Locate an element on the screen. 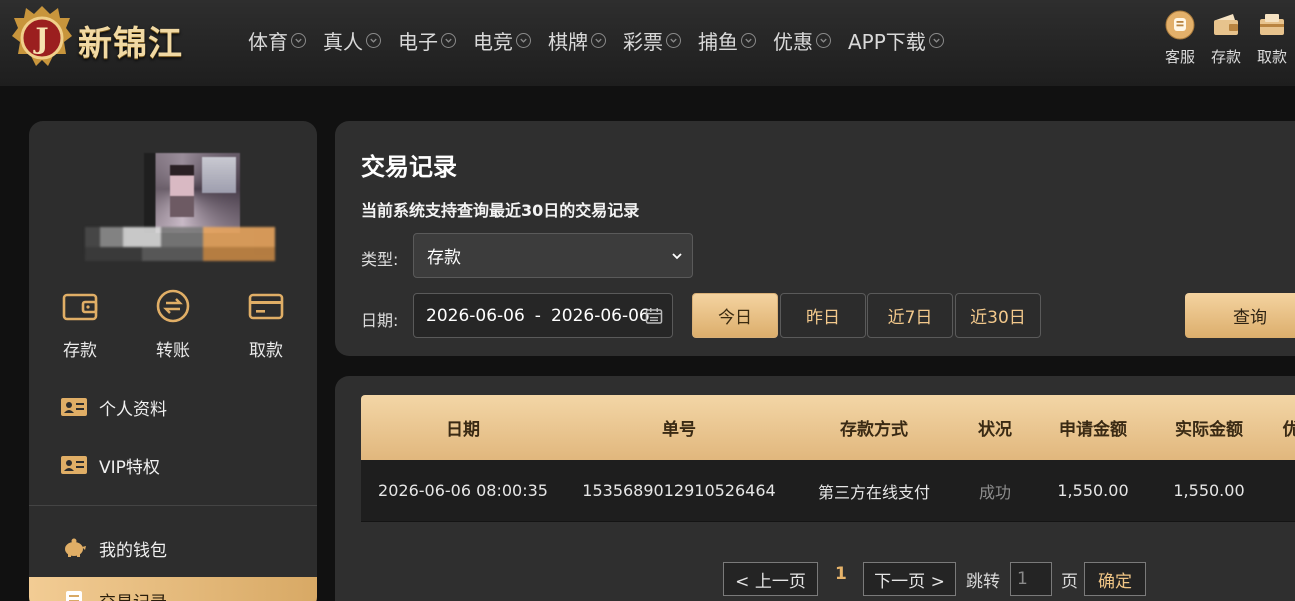  sidebar-item-profile: 个人资料 is located at coordinates (173, 407).